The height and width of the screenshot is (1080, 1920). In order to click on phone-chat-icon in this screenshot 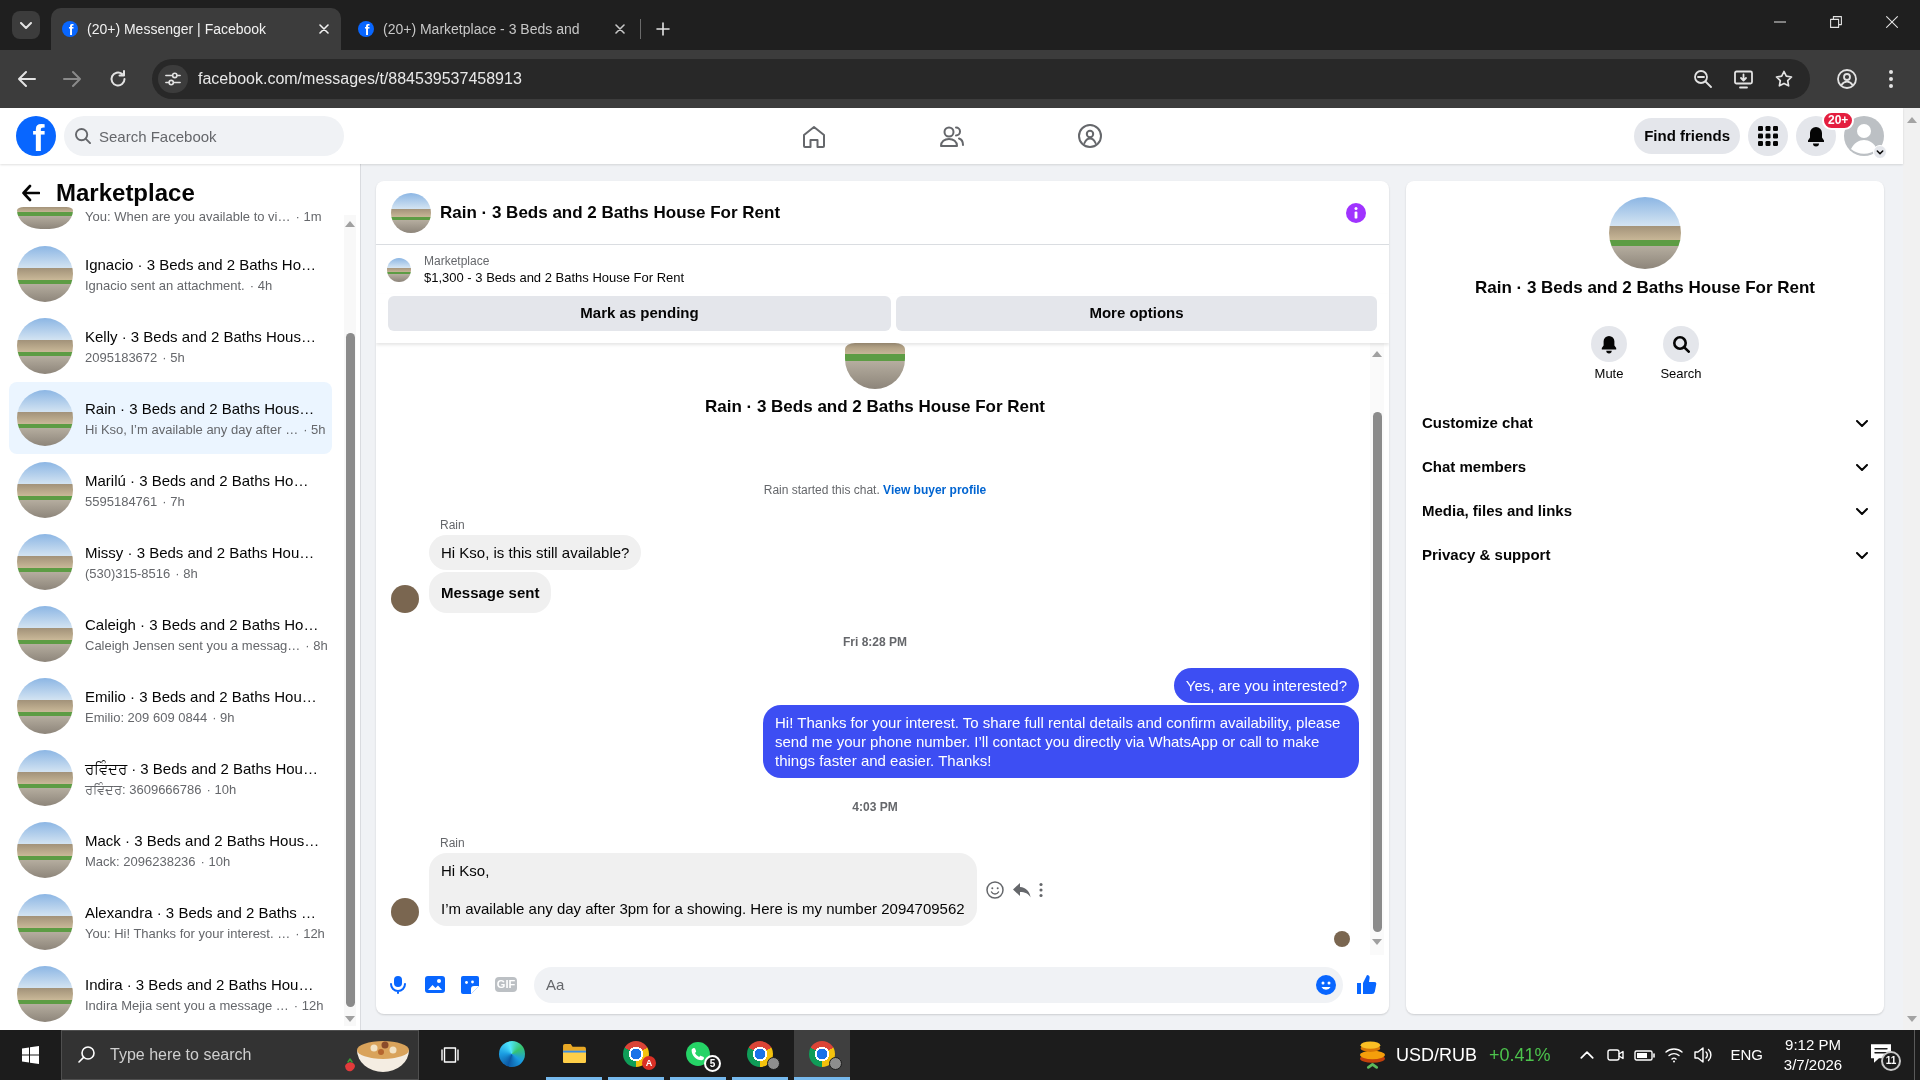, I will do `click(698, 1053)`.